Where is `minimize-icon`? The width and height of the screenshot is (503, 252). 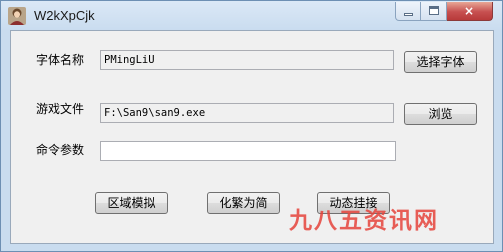 minimize-icon is located at coordinates (408, 14).